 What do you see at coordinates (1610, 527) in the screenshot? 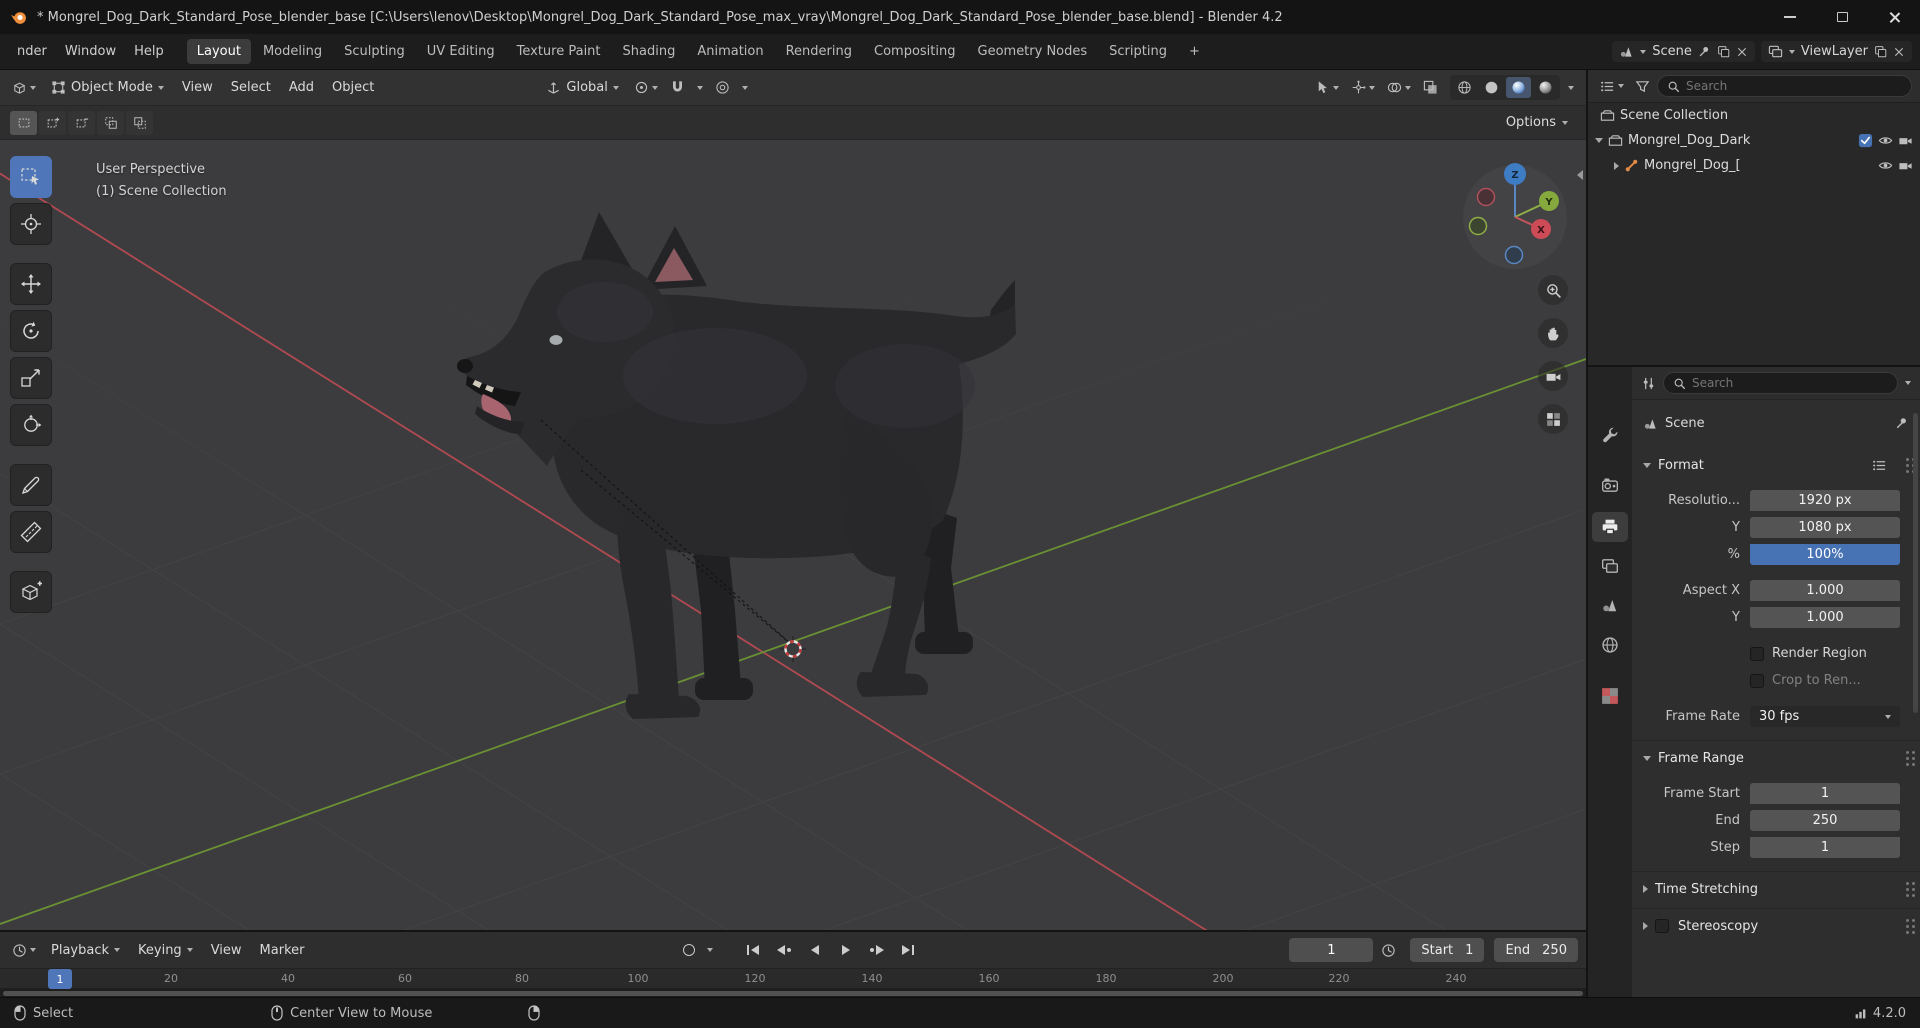
I see `tab-output-properties` at bounding box center [1610, 527].